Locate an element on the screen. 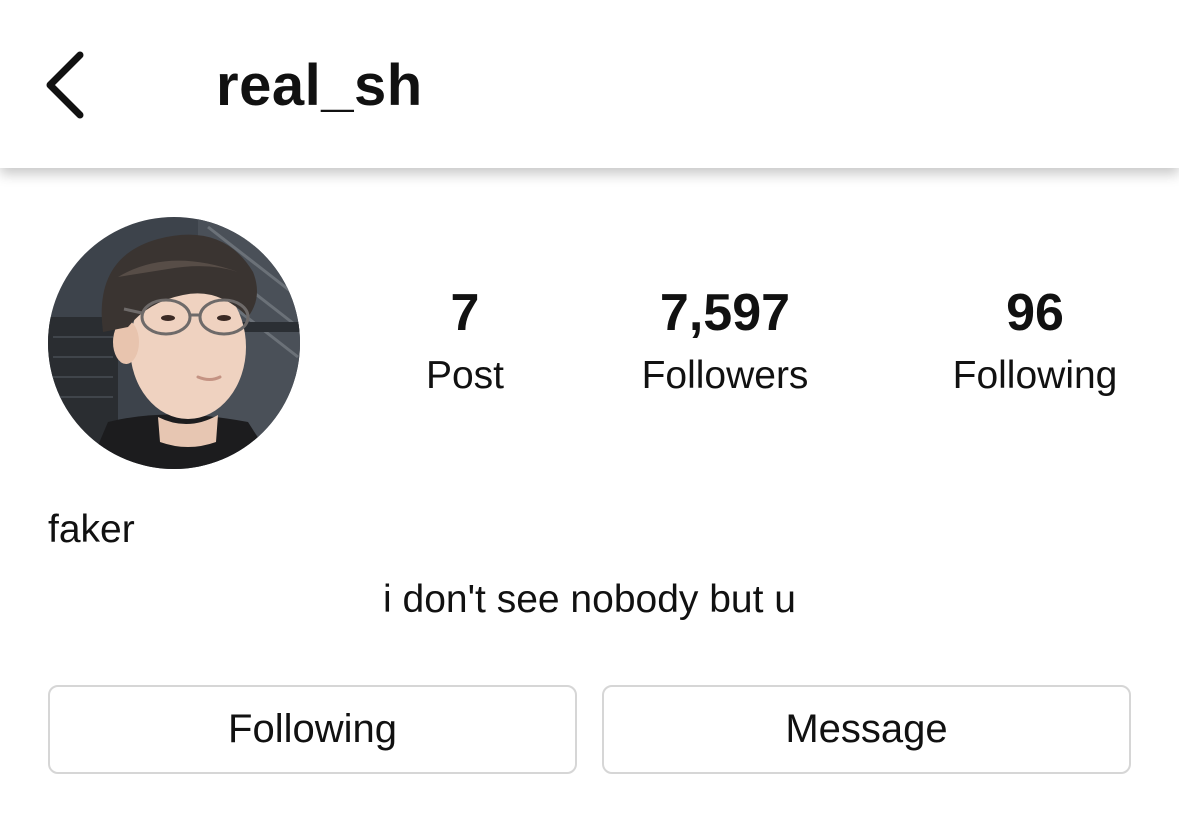 Image resolution: width=1179 pixels, height=826 pixels. stat-posts-value: 7 is located at coordinates (465, 313).